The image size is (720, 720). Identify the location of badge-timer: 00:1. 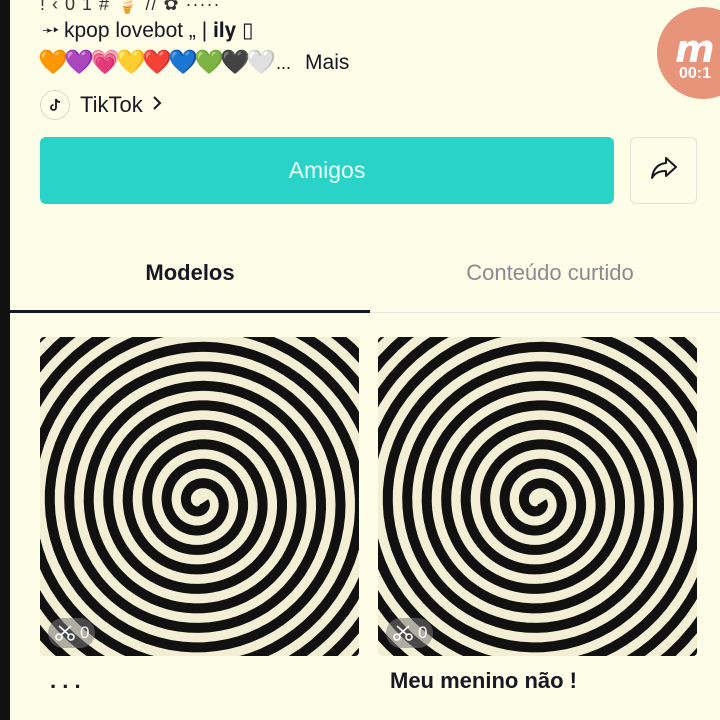
(695, 73).